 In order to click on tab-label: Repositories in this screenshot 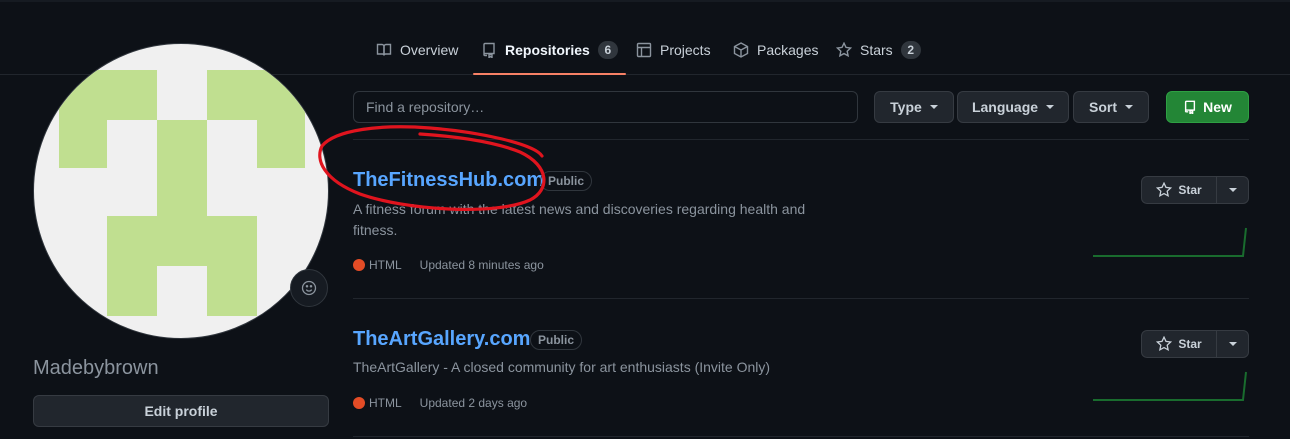, I will do `click(547, 50)`.